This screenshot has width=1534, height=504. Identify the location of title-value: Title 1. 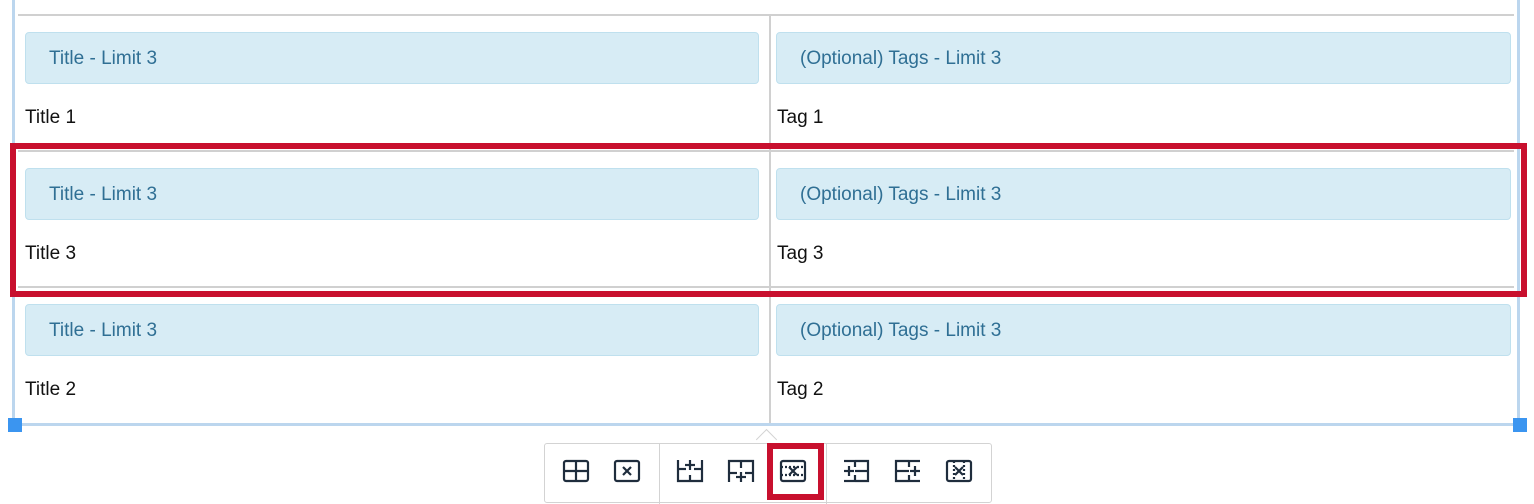
(50, 118).